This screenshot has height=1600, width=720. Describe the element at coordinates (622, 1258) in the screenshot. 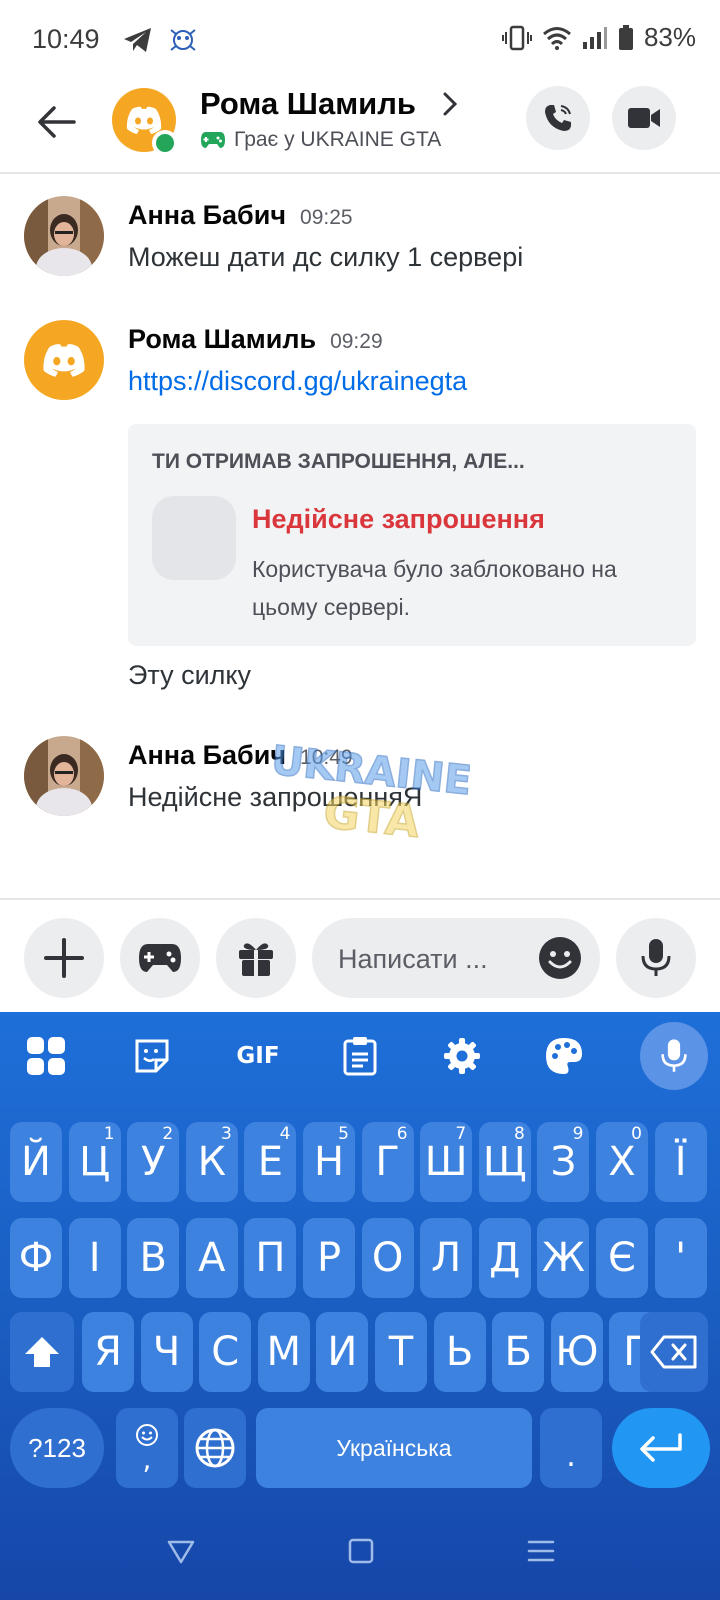

I see `letter-key: Є` at that location.